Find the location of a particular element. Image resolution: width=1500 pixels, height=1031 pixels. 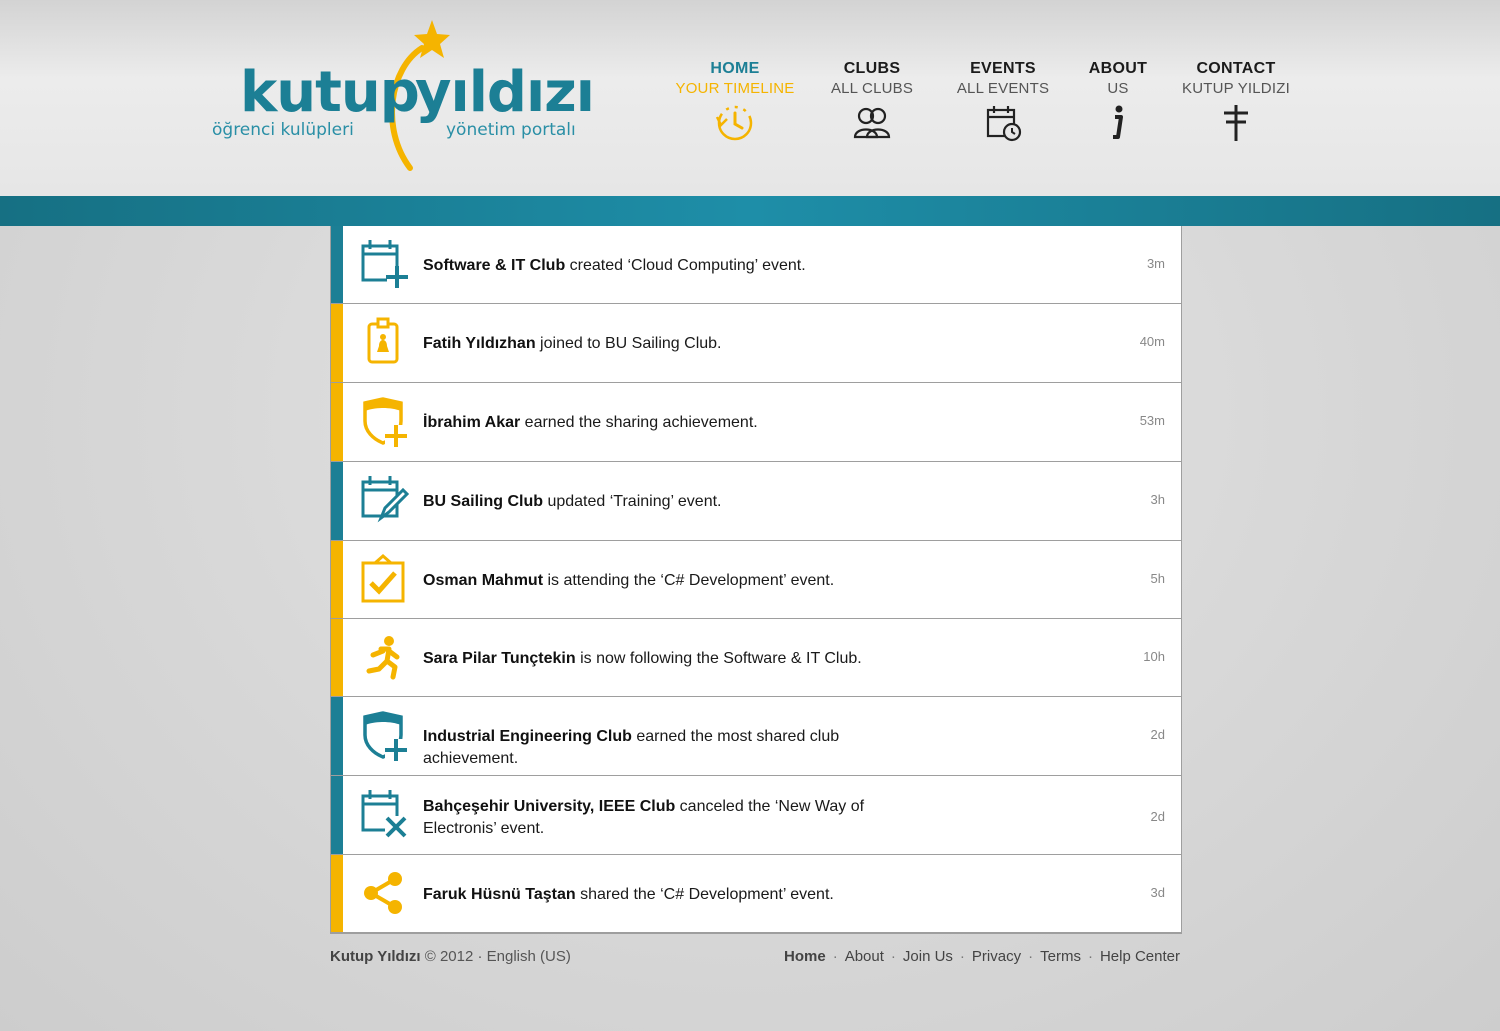

nav-contact: CONTACT KUTUP YILDIZI is located at coordinates (1236, 101).